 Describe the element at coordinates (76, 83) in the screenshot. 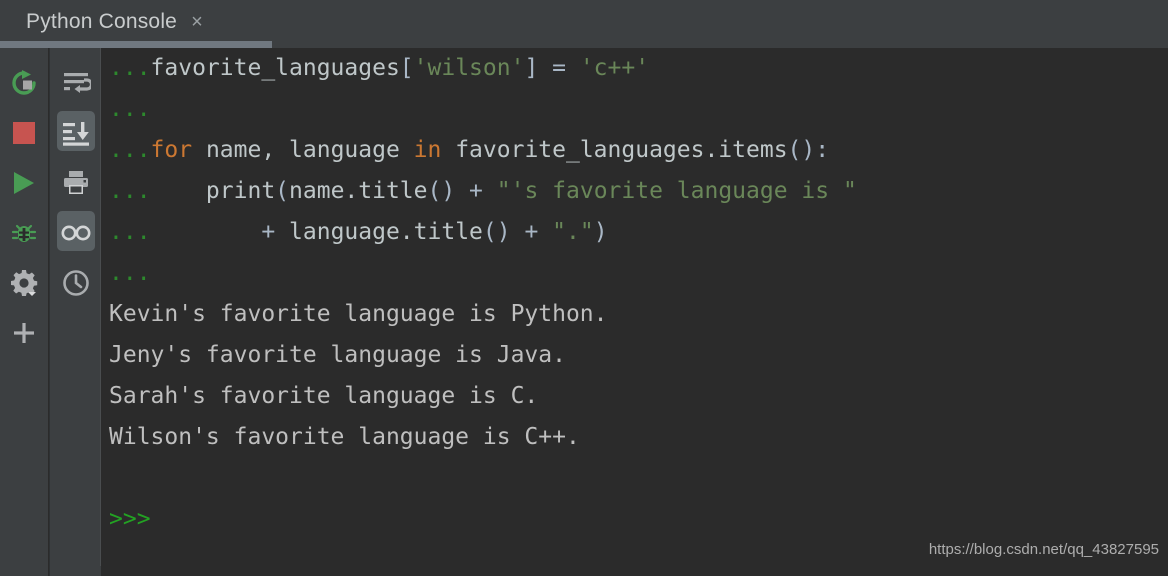

I see `soft-wrap-button` at that location.